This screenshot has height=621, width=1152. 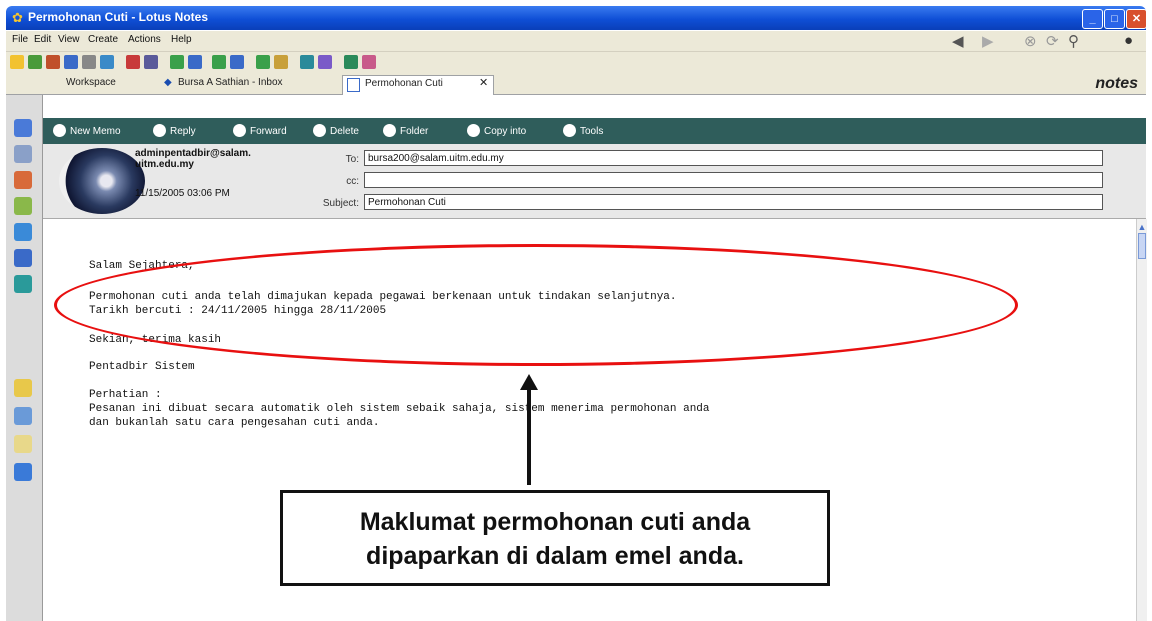 What do you see at coordinates (23, 388) in the screenshot?
I see `favorites-bookmark-icon` at bounding box center [23, 388].